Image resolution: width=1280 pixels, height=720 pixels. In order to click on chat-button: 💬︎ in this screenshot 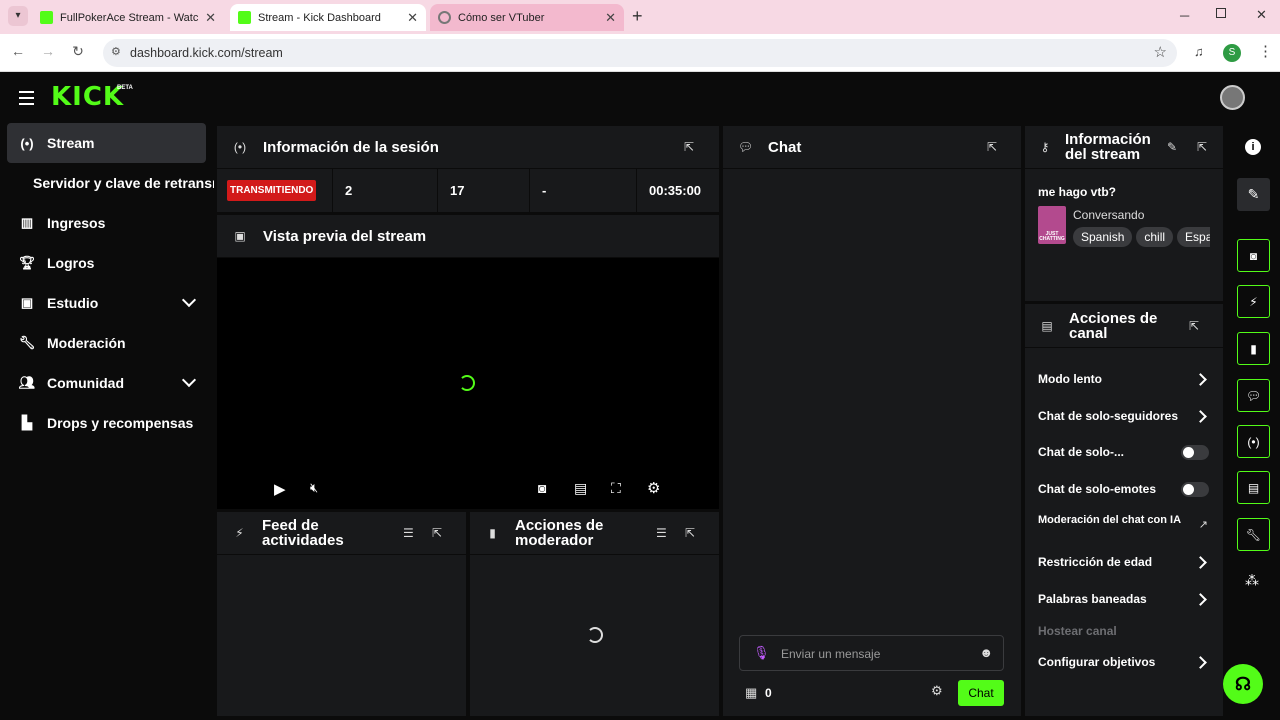, I will do `click(1253, 395)`.